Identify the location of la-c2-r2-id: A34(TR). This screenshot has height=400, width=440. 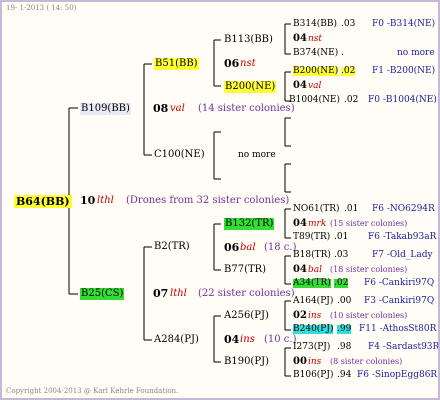
(312, 283).